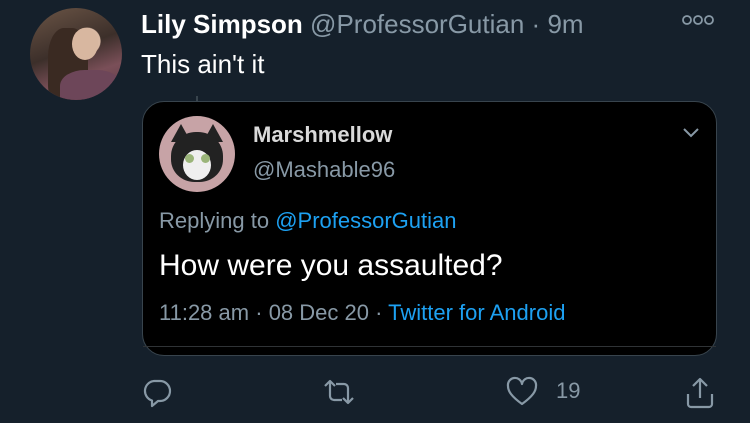 The image size is (750, 423). Describe the element at coordinates (568, 390) in the screenshot. I see `like-count: 19` at that location.